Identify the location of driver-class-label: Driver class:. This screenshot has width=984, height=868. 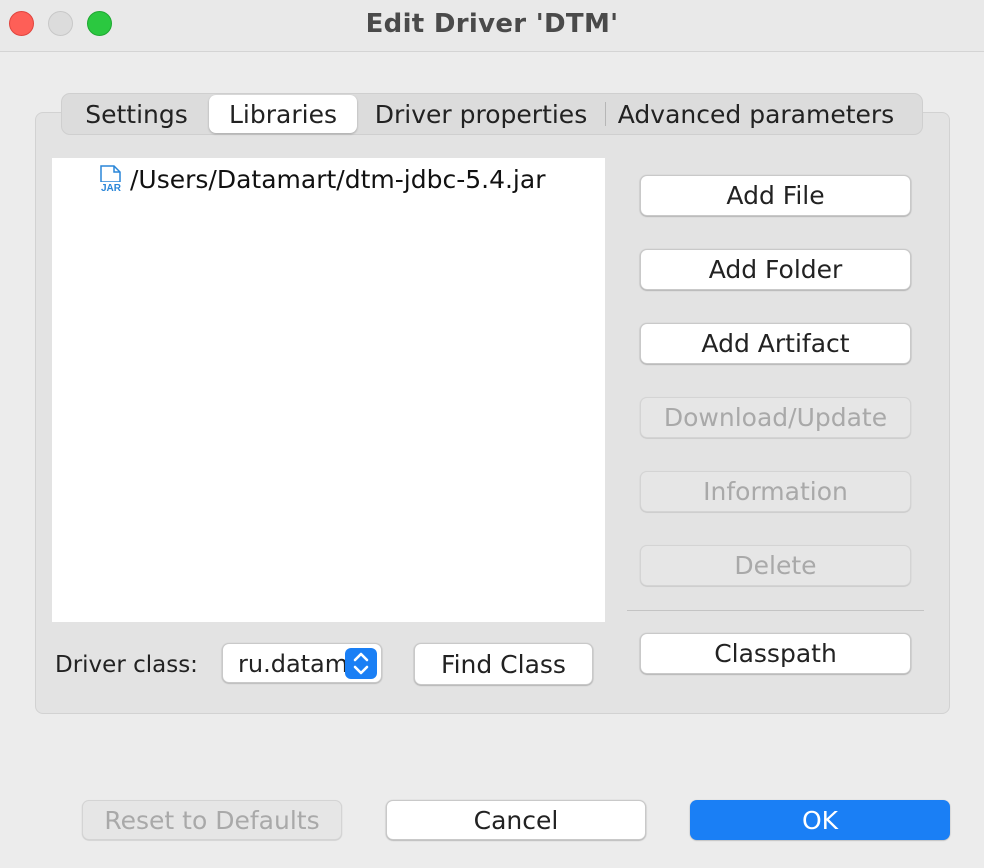
(126, 665).